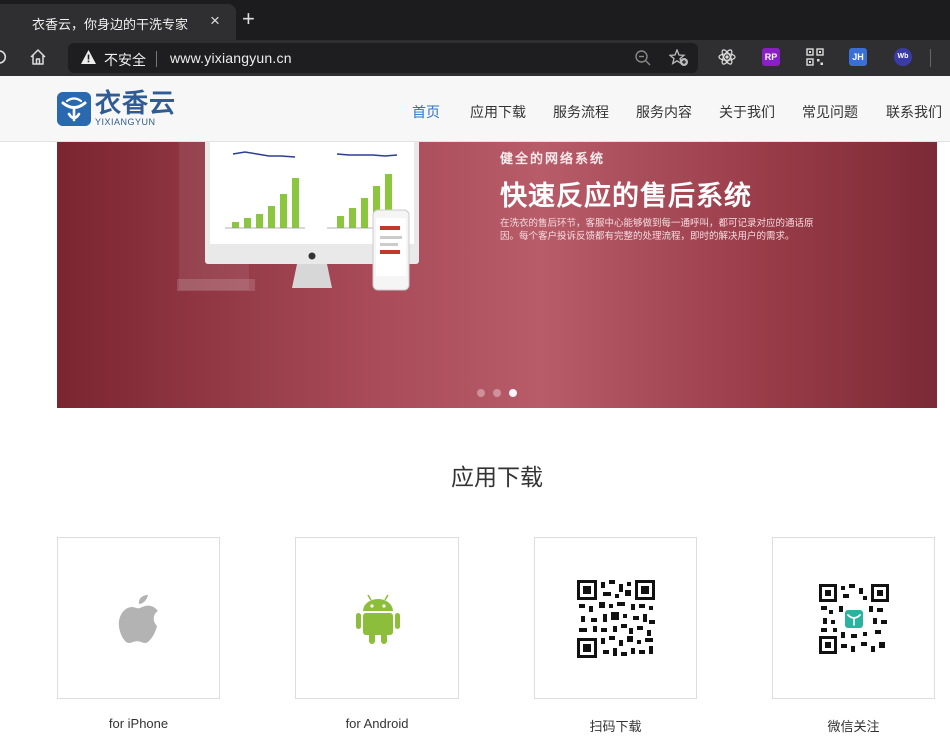 The image size is (950, 754). What do you see at coordinates (4, 57) in the screenshot?
I see `refresh-icon` at bounding box center [4, 57].